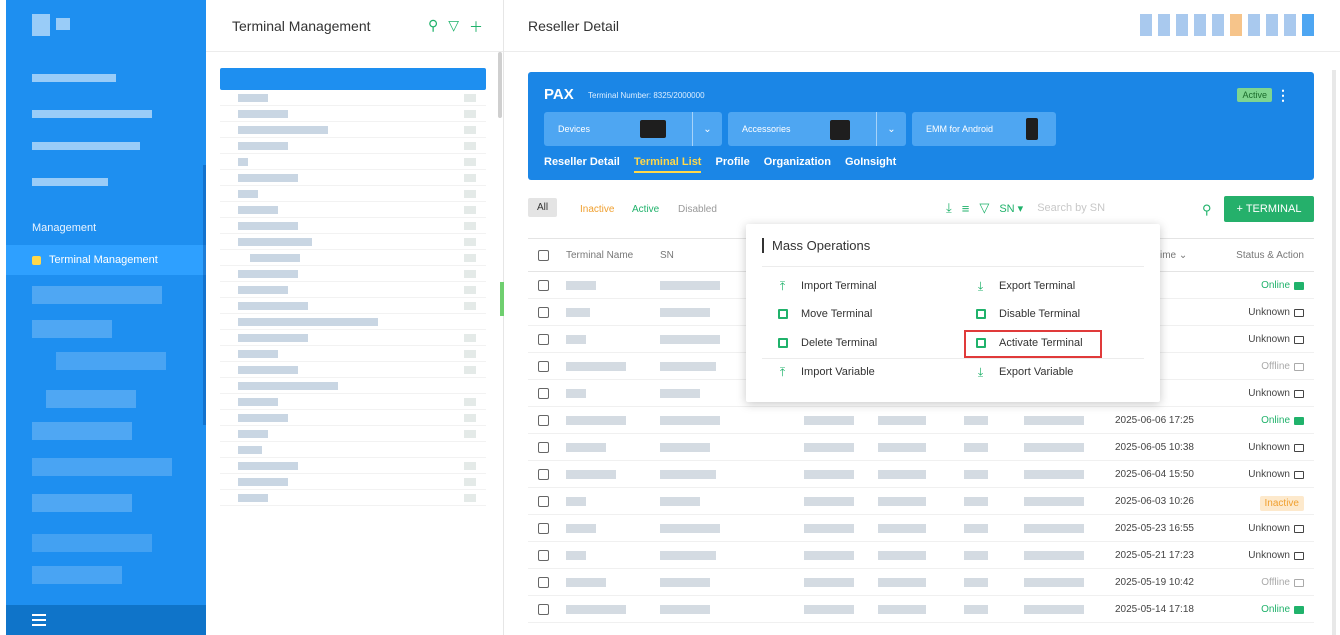 This screenshot has height=635, width=1340. Describe the element at coordinates (543, 255) in the screenshot. I see `select-all-checkbox` at that location.